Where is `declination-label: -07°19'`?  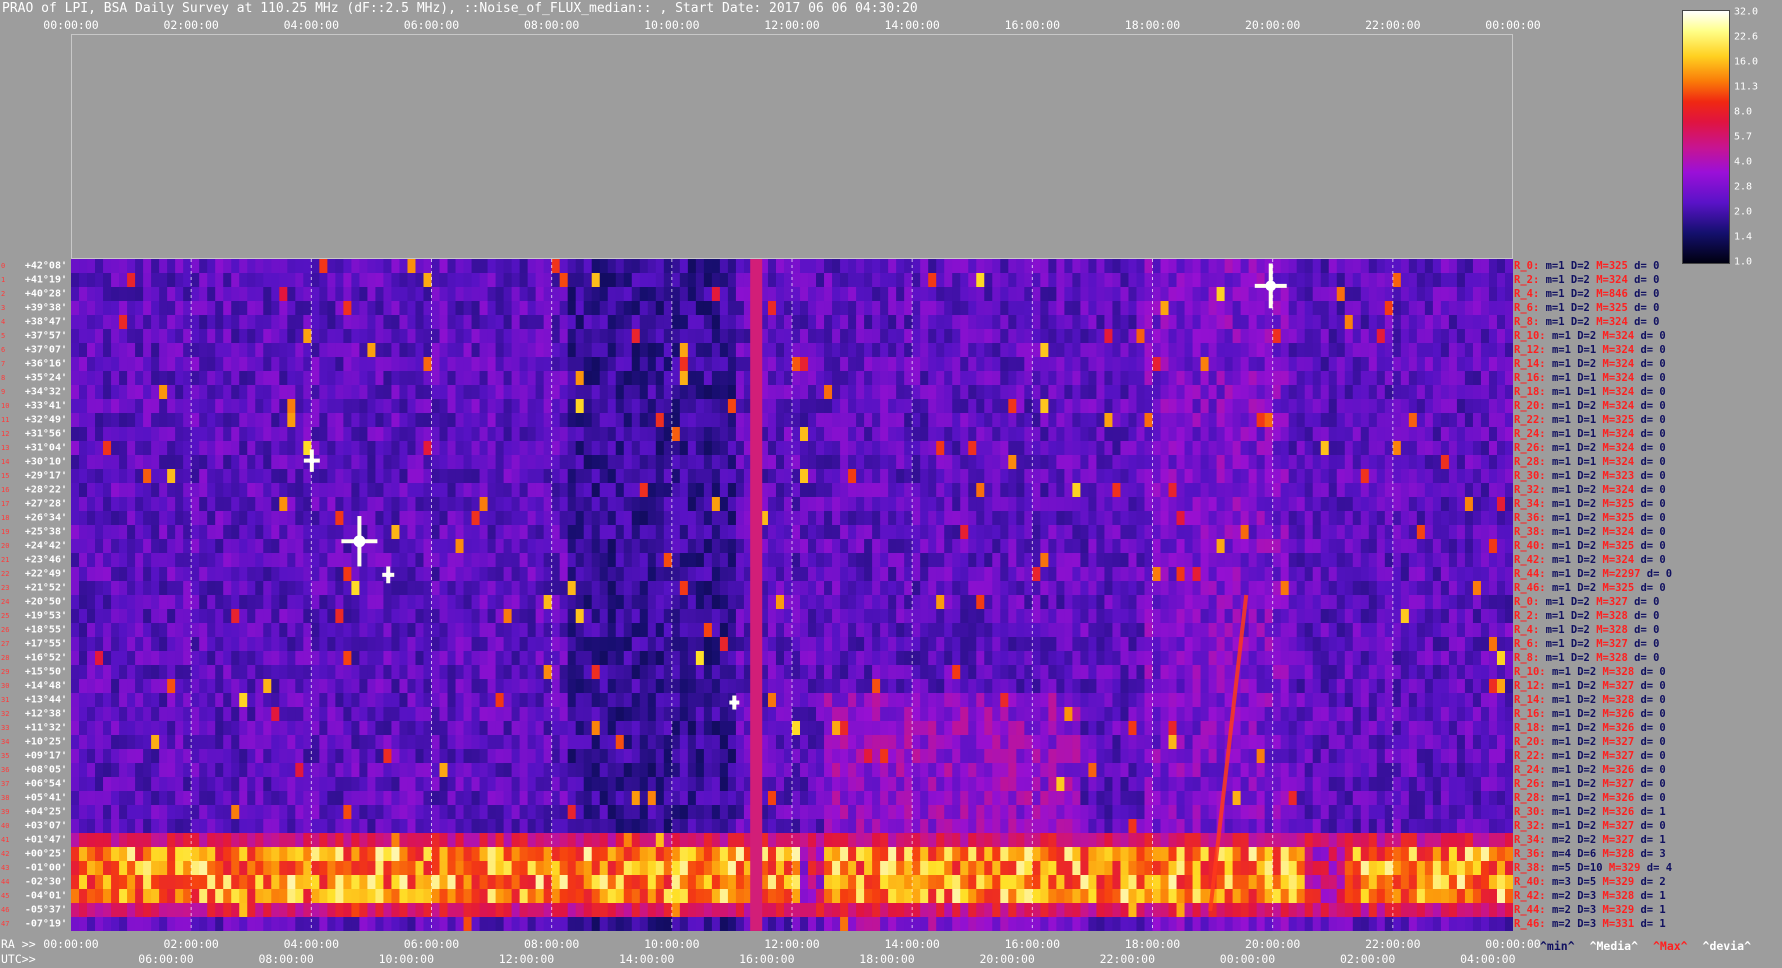 declination-label: -07°19' is located at coordinates (45, 924).